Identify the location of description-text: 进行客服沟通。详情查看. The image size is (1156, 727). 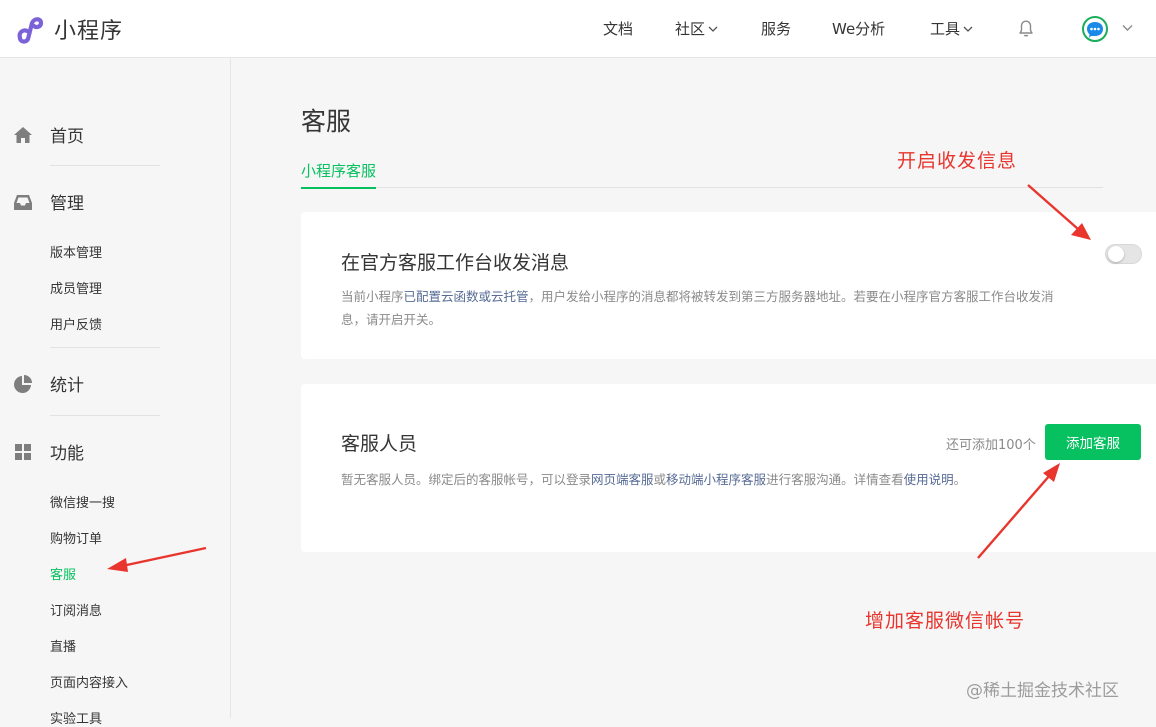
(835, 479).